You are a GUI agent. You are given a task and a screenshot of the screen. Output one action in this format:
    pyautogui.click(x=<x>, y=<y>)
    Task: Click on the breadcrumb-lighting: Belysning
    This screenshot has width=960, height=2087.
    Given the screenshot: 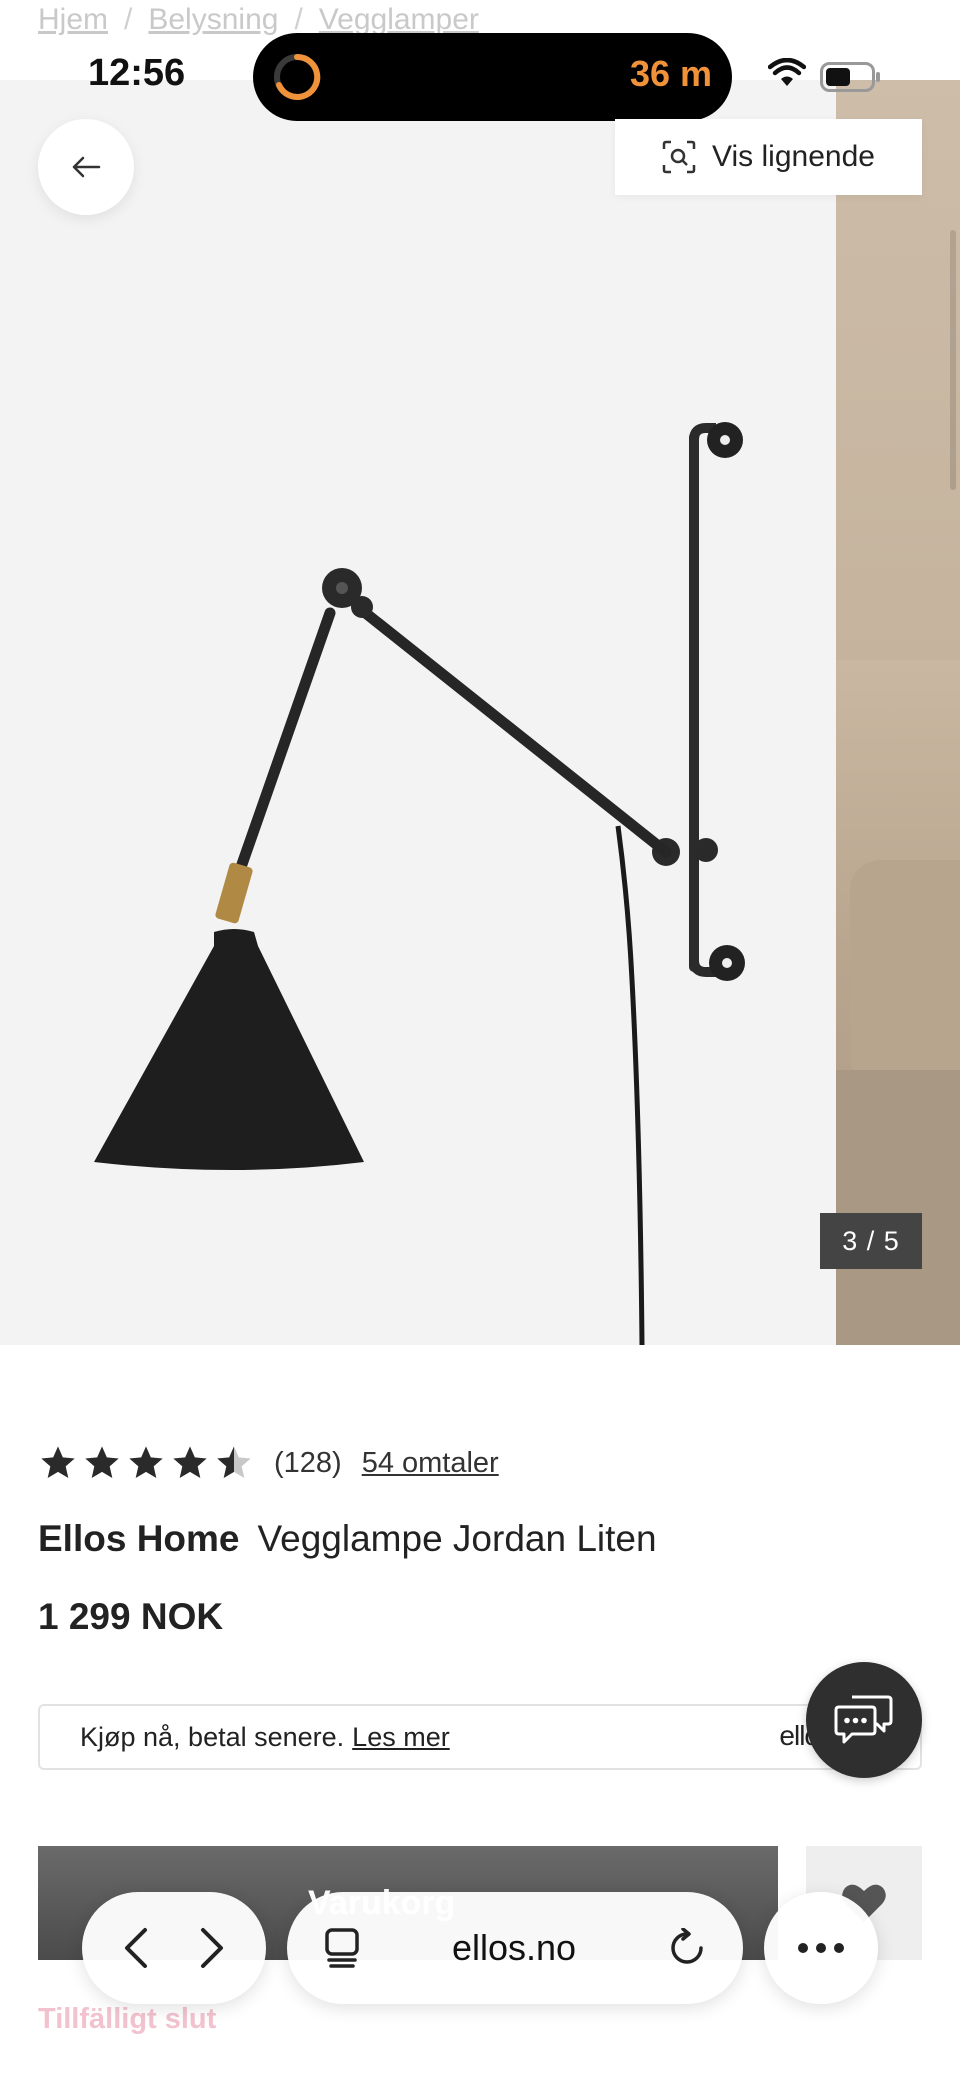 What is the action you would take?
    pyautogui.click(x=213, y=20)
    